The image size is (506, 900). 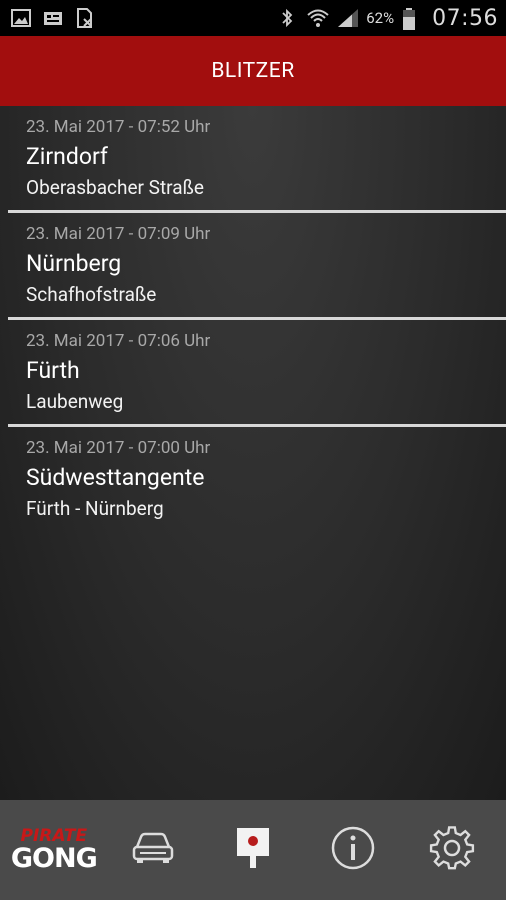 I want to click on sim-icon, so click(x=53, y=18).